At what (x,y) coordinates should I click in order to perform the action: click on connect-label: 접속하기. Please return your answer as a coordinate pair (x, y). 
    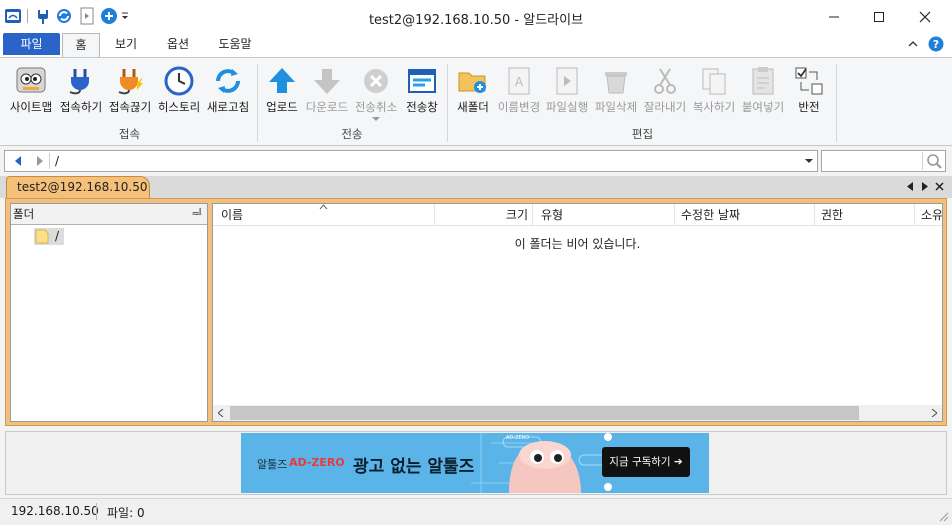
    Looking at the image, I should click on (81, 107).